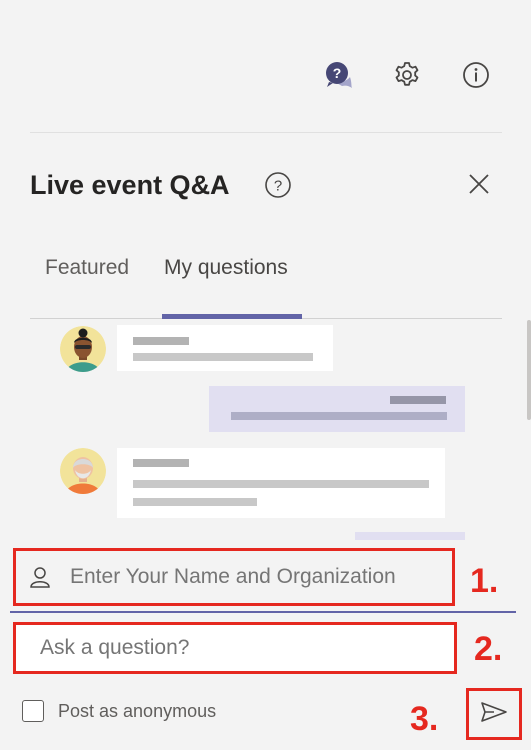 The image size is (531, 750). I want to click on help-icon: ?, so click(278, 185).